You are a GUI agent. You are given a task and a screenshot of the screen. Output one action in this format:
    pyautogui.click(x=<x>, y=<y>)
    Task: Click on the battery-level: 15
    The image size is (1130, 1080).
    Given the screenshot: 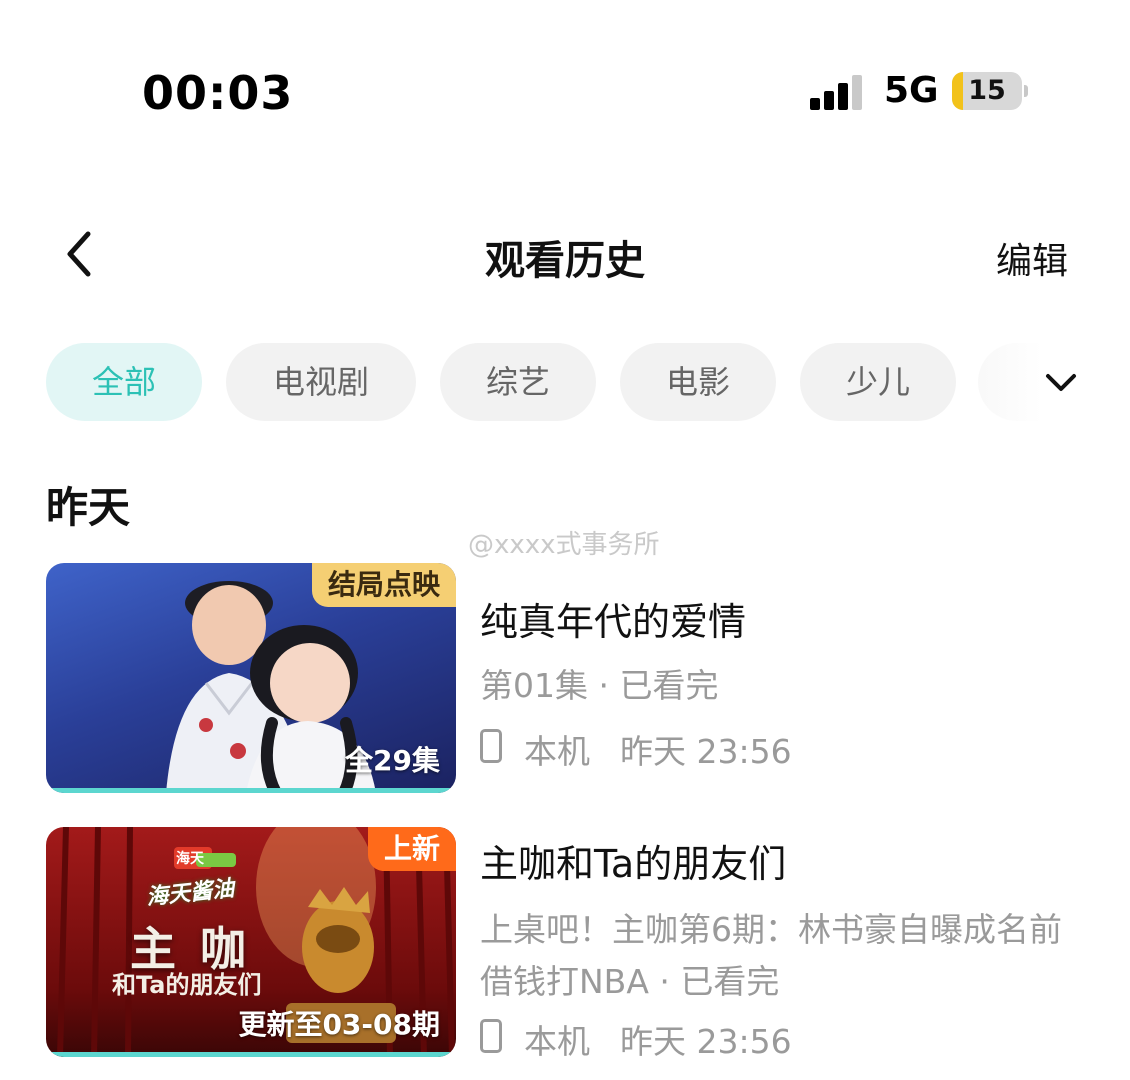 What is the action you would take?
    pyautogui.click(x=987, y=90)
    